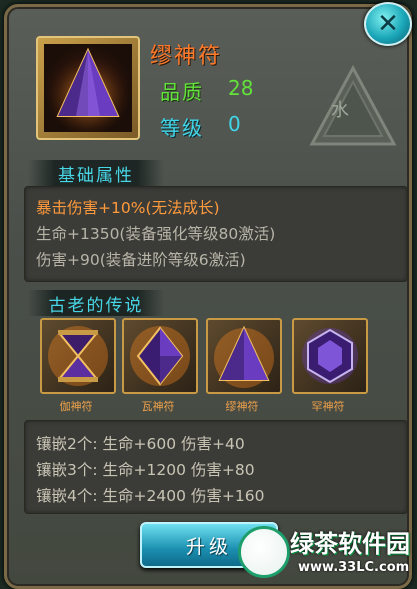 This screenshot has height=589, width=417. I want to click on watermark-url: www.33LC.com, so click(354, 567).